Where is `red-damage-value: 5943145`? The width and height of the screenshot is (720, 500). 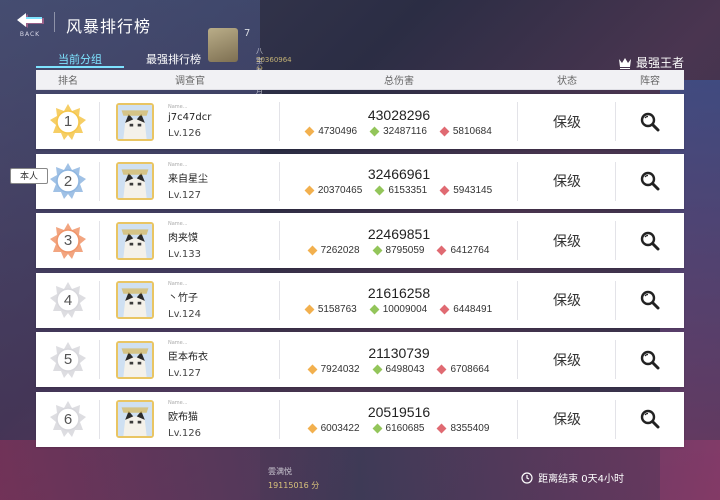 red-damage-value: 5943145 is located at coordinates (473, 191).